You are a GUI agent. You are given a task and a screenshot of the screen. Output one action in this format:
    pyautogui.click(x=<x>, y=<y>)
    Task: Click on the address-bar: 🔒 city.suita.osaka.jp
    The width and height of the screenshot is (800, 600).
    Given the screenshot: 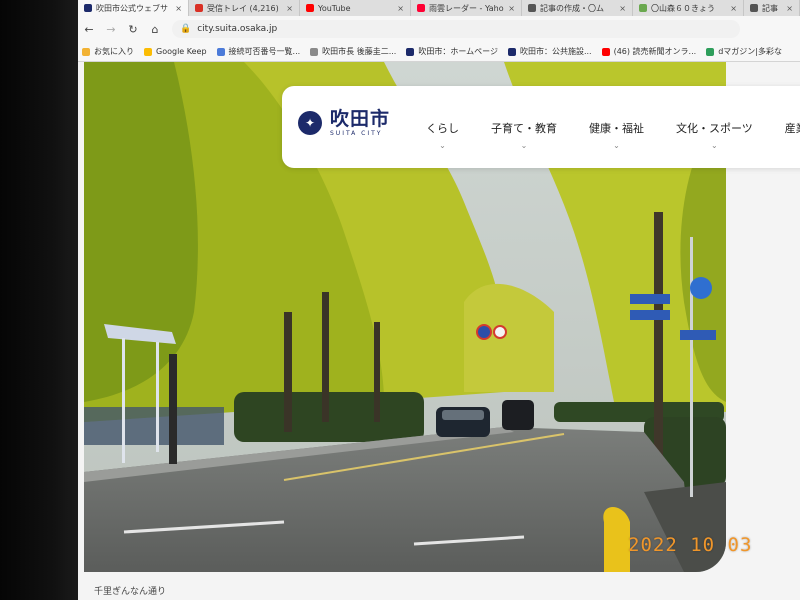 What is the action you would take?
    pyautogui.click(x=456, y=29)
    